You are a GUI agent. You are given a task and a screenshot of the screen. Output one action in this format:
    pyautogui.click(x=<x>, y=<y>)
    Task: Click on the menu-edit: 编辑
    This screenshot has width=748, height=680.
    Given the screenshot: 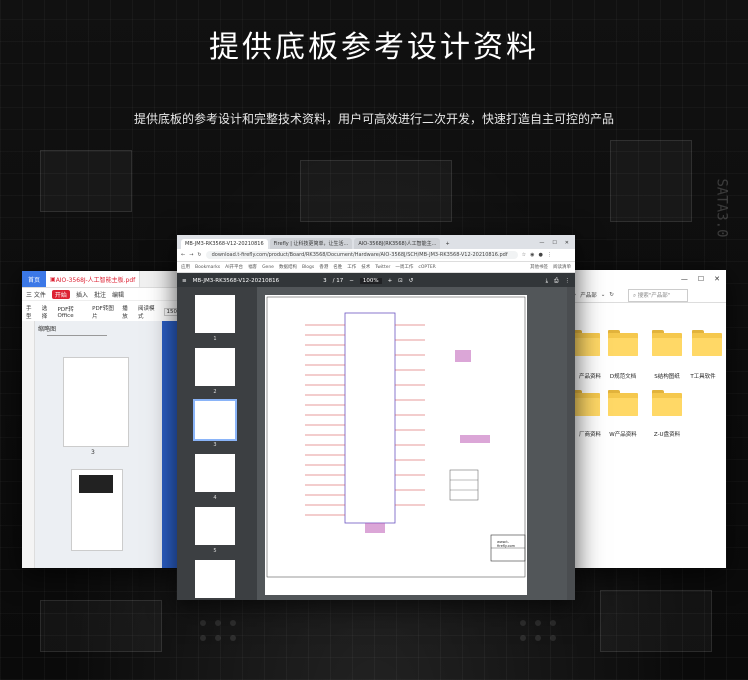 What is the action you would take?
    pyautogui.click(x=118, y=294)
    